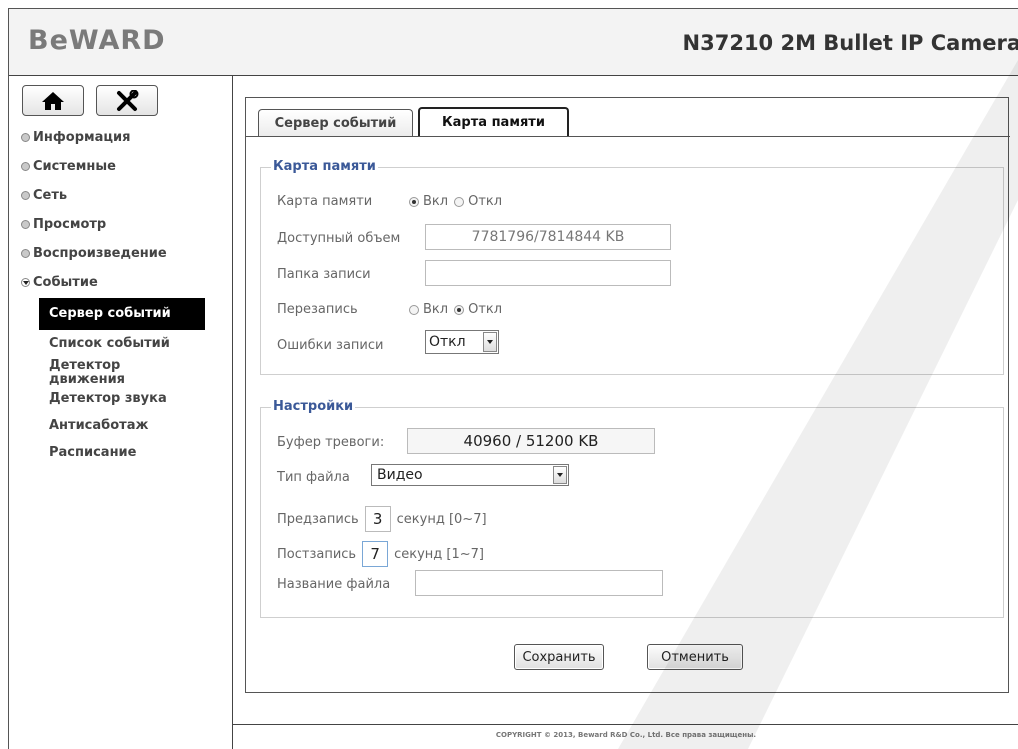  I want to click on file-type-label: Тип файла, so click(313, 477).